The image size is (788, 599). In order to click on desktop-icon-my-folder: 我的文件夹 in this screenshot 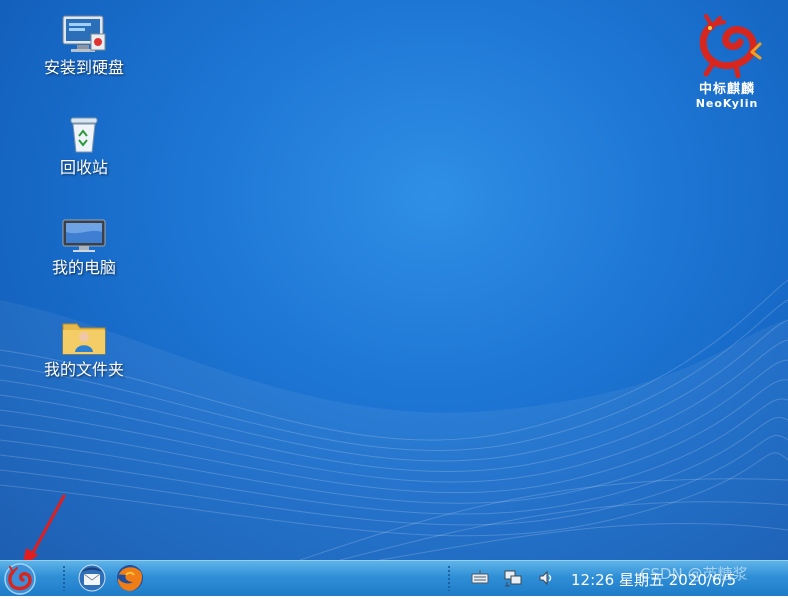, I will do `click(84, 348)`.